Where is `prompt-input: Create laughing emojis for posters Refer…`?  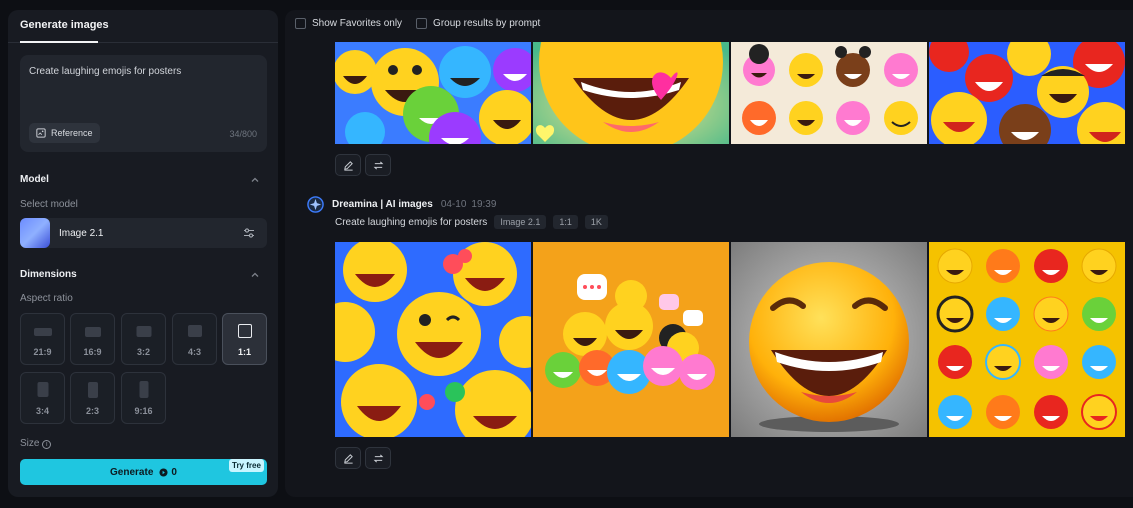
prompt-input: Create laughing emojis for posters Refer… is located at coordinates (143, 103).